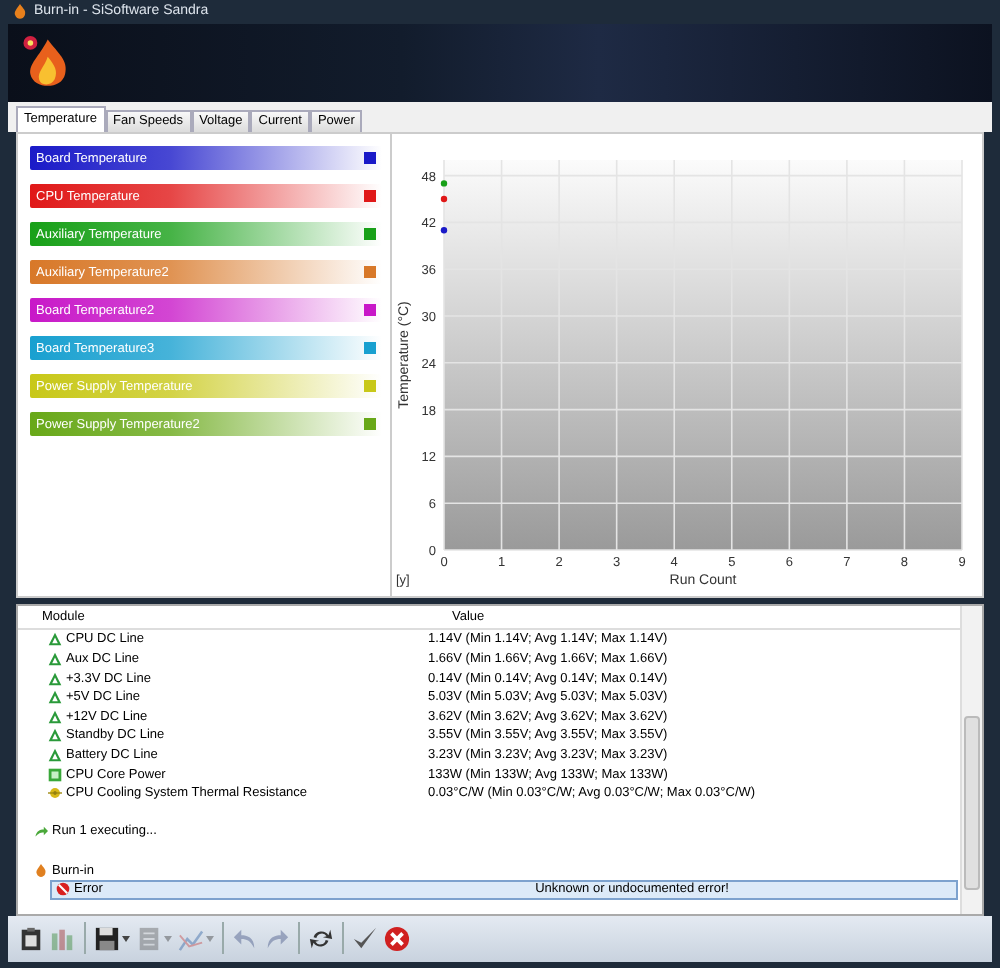  I want to click on document-icon, so click(149, 938).